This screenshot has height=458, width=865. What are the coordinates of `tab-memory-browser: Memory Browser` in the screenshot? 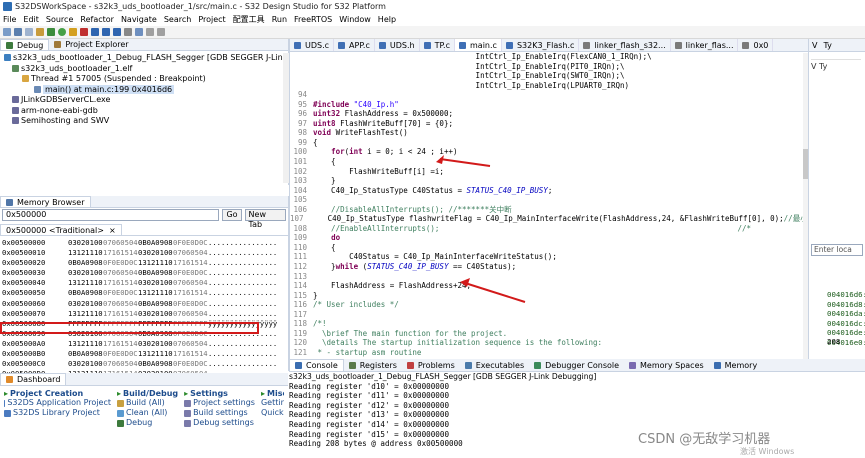 It's located at (45, 201).